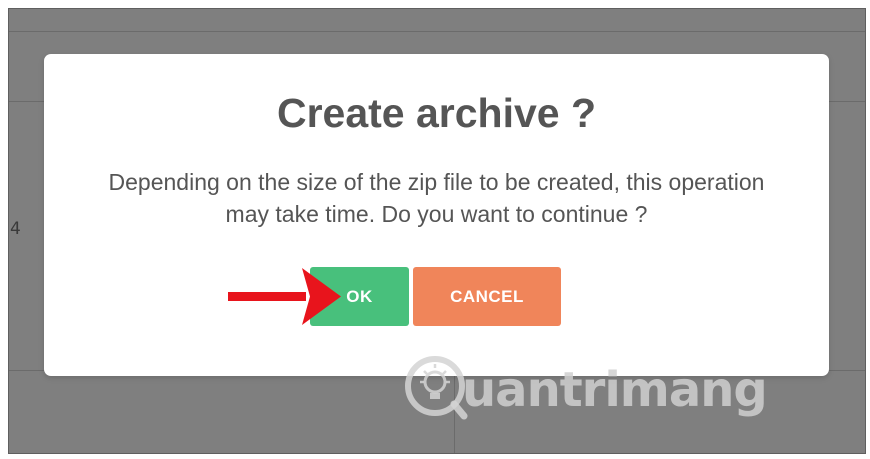  What do you see at coordinates (284, 296) in the screenshot?
I see `right-arrow-icon` at bounding box center [284, 296].